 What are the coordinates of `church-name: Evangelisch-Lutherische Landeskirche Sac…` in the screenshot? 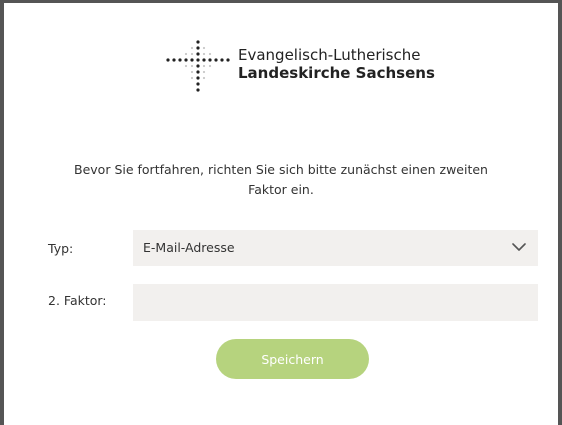 It's located at (336, 64).